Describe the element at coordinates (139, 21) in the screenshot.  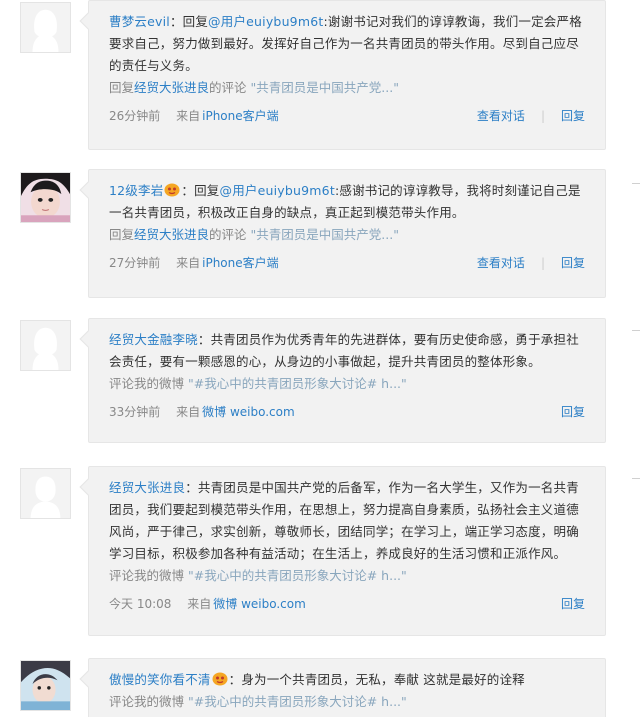
I see `author-link: 曹梦云evil` at that location.